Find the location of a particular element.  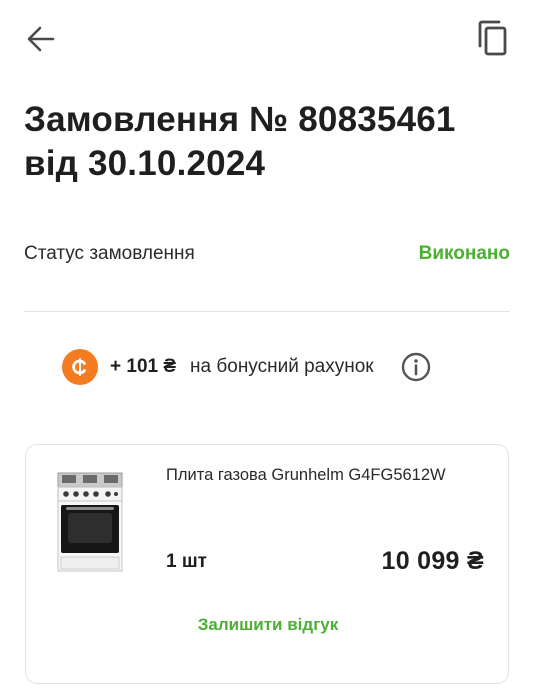

leave-review-label: Залишити відгук is located at coordinates (268, 624).